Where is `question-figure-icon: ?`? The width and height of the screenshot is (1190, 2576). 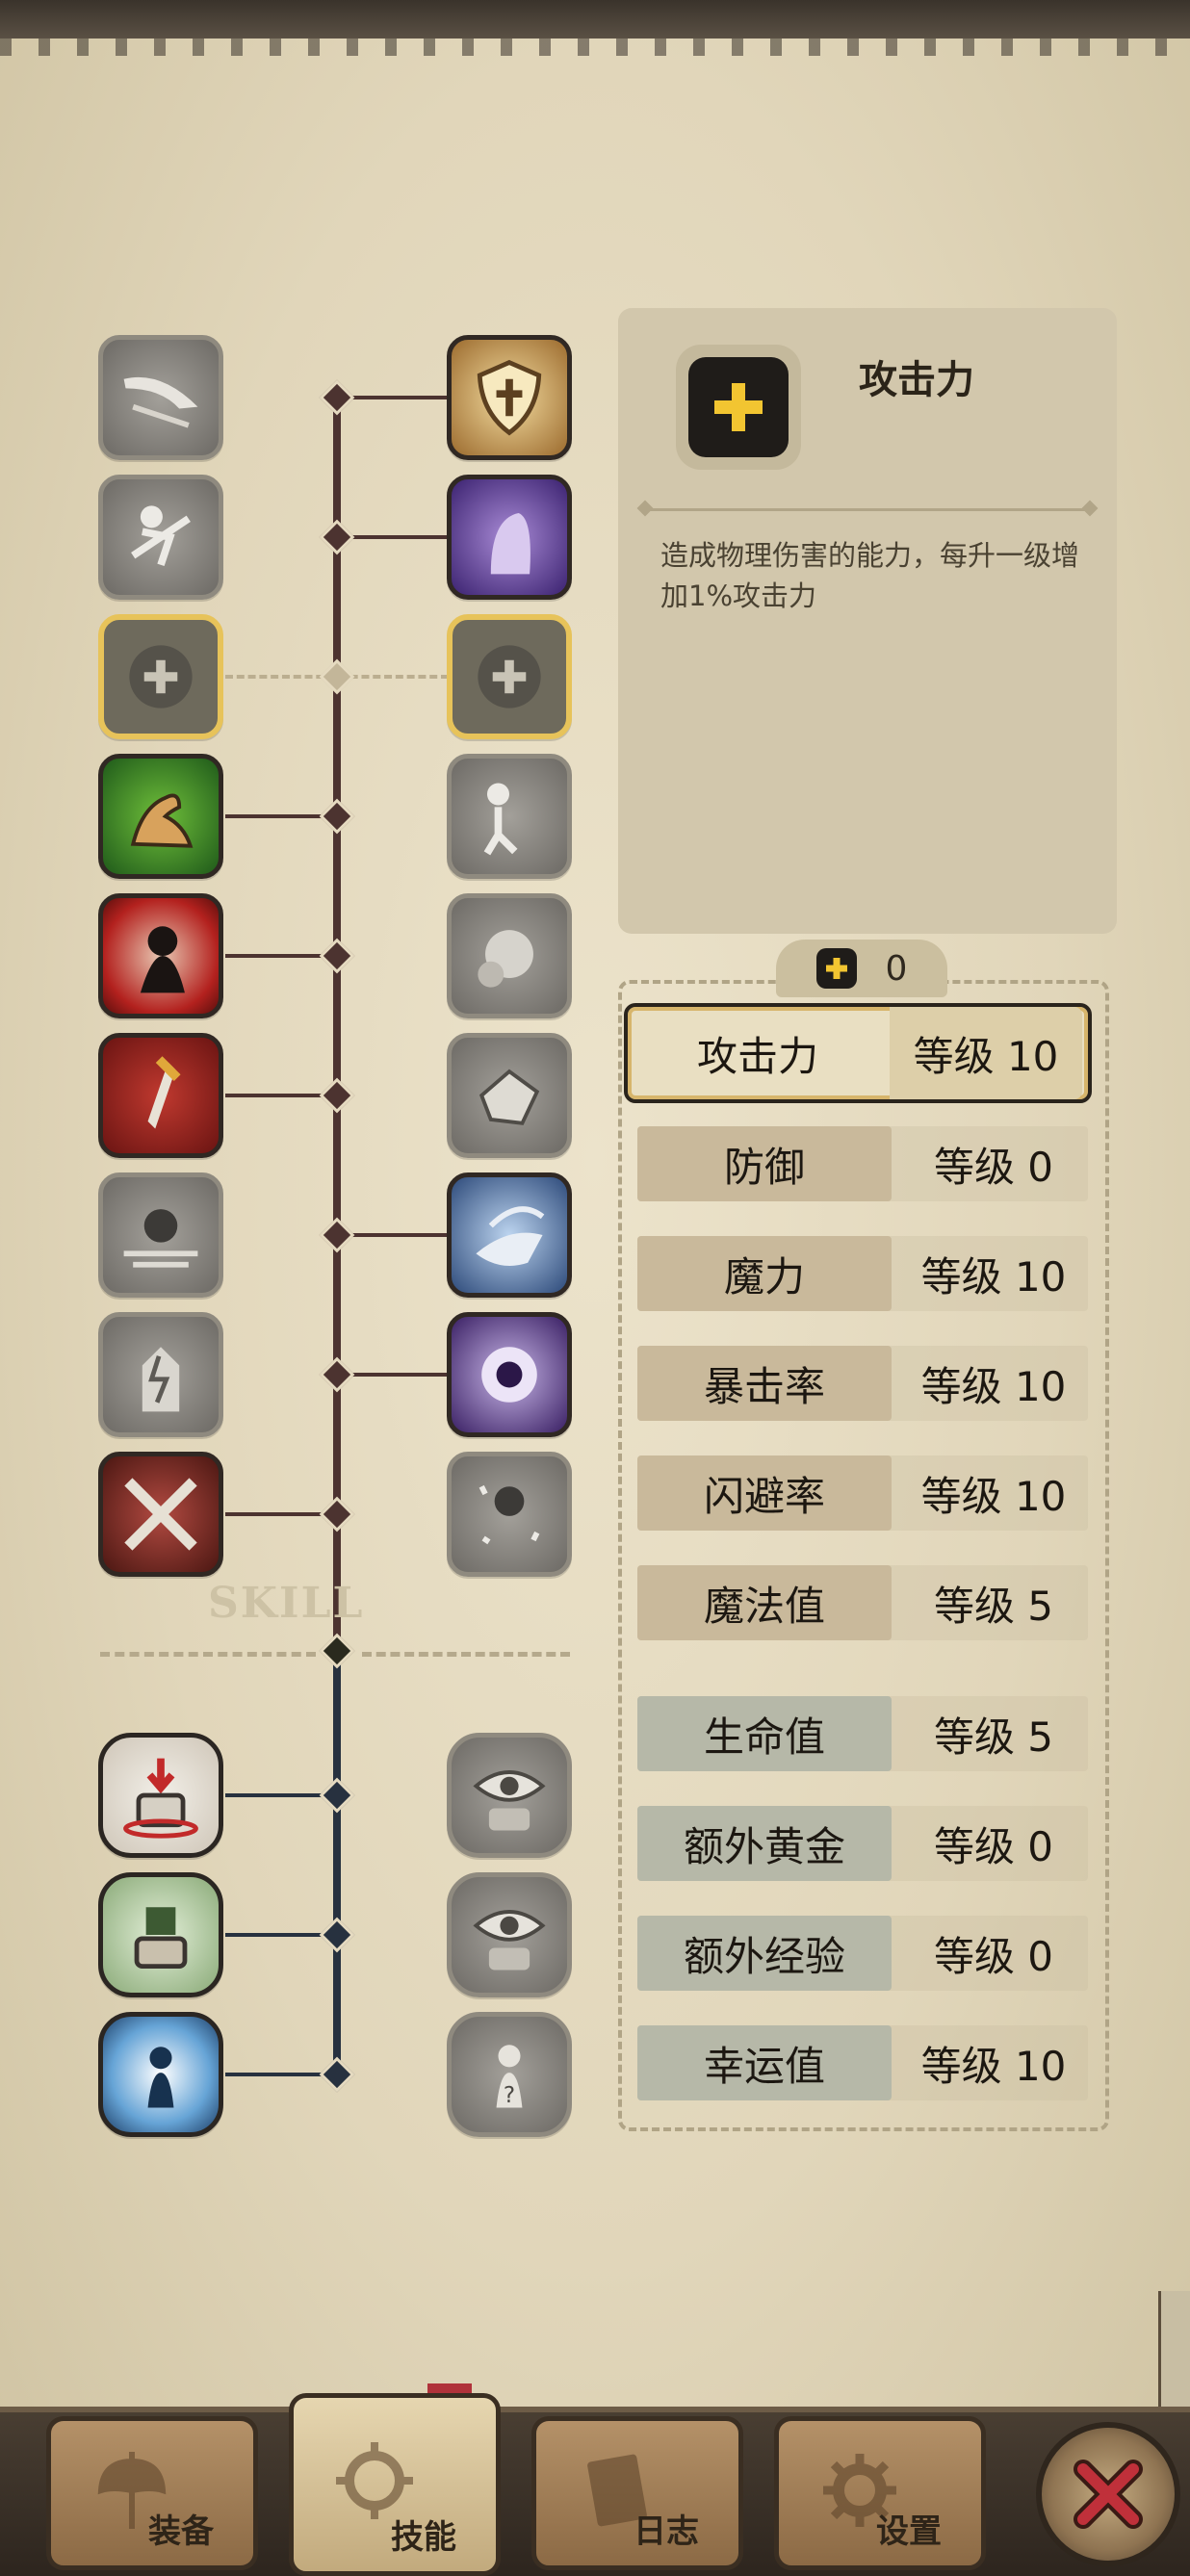
question-figure-icon: ? is located at coordinates (510, 2076).